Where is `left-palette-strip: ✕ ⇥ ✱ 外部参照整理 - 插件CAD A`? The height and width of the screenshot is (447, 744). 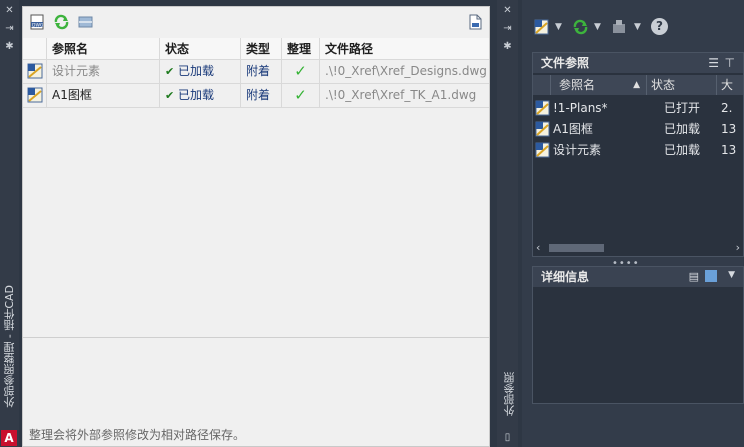
left-palette-strip: ✕ ⇥ ✱ 外部参照整理 - 插件CAD A is located at coordinates (9, 223).